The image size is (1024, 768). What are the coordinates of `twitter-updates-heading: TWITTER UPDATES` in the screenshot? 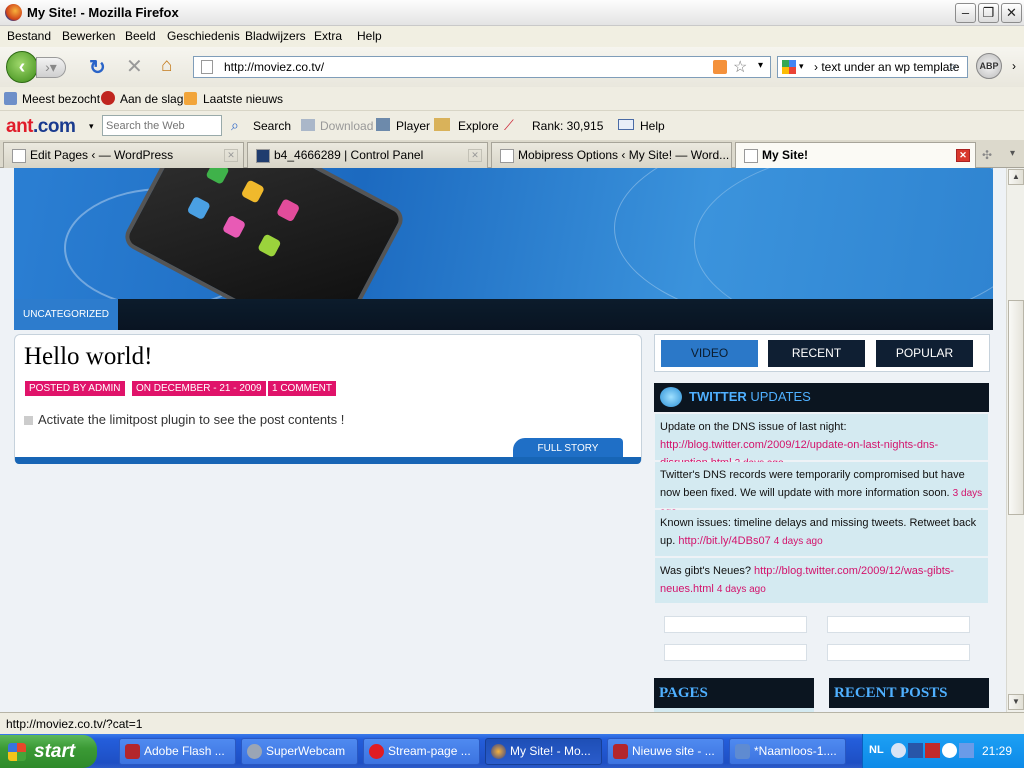 It's located at (821, 397).